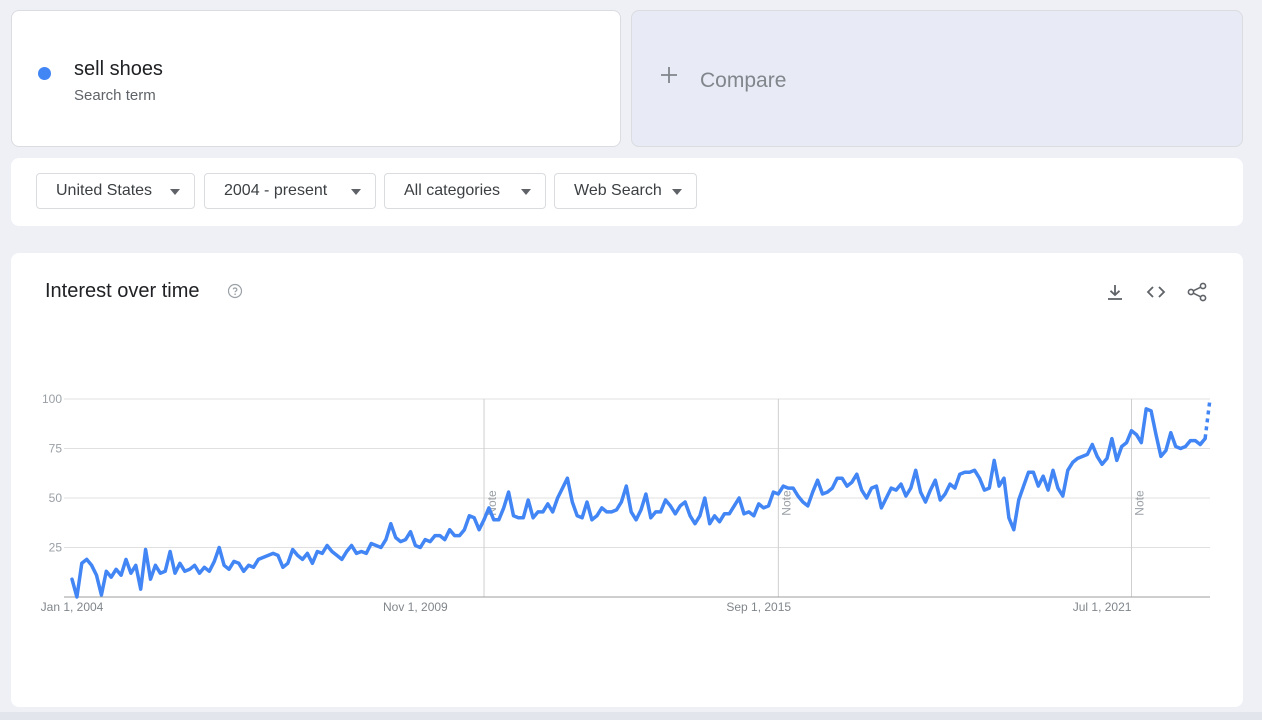 Image resolution: width=1262 pixels, height=720 pixels. What do you see at coordinates (56, 449) in the screenshot?
I see `y-tick-label: 75` at bounding box center [56, 449].